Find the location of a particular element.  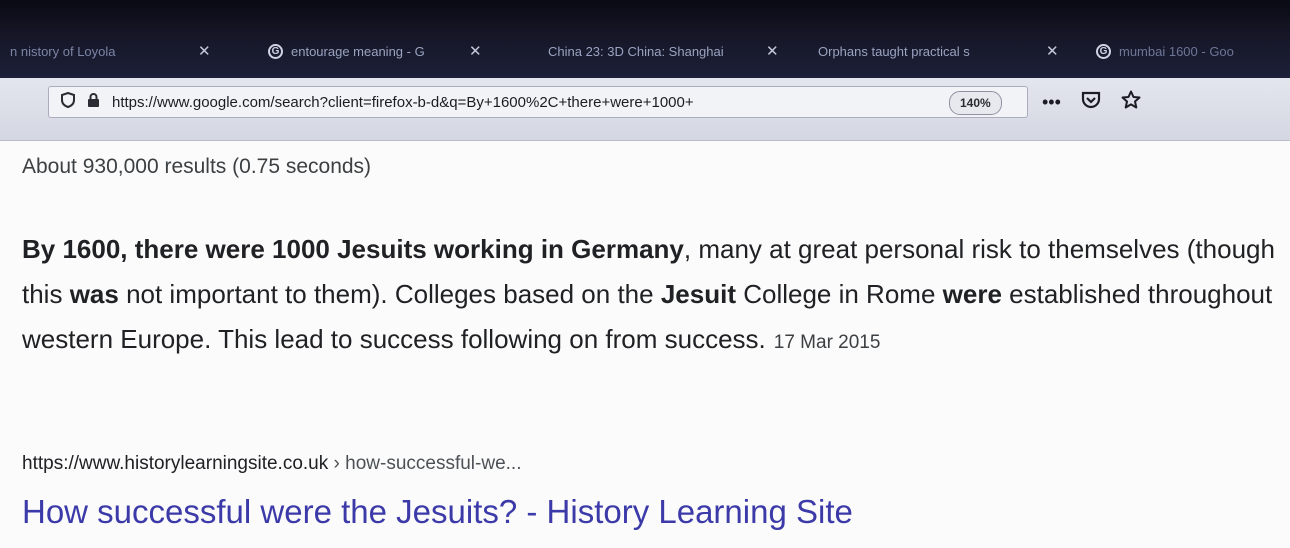

zoom-level-button: 140% is located at coordinates (975, 103).